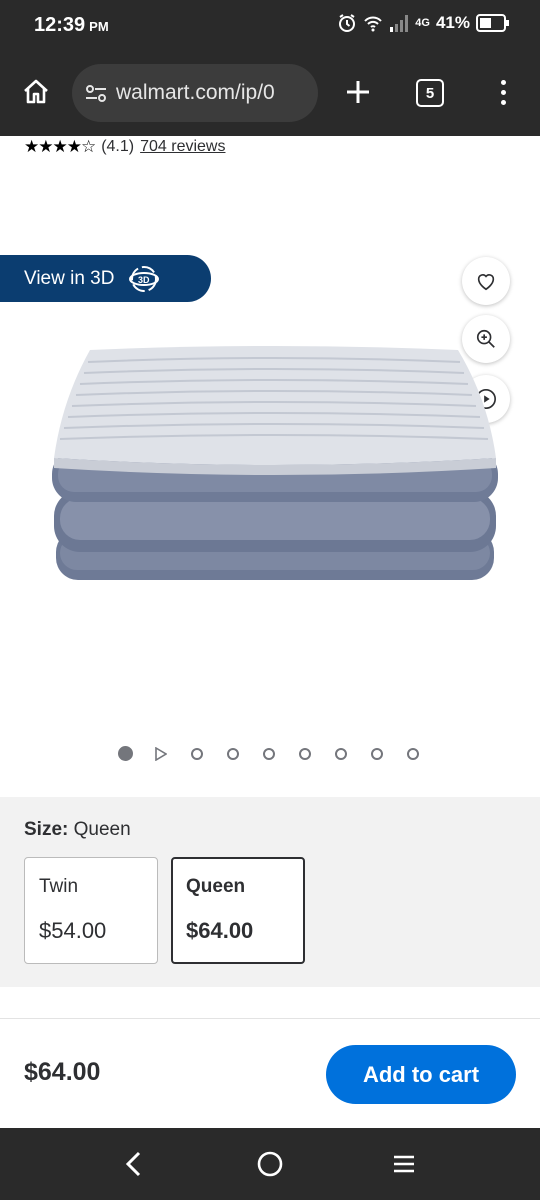 This screenshot has height=1200, width=540. What do you see at coordinates (182, 147) in the screenshot?
I see `reviews-link: 704 reviews` at bounding box center [182, 147].